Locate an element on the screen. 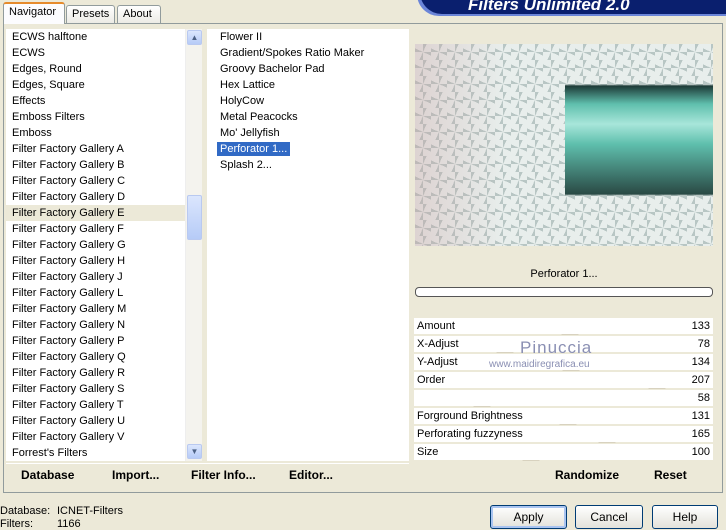 Image resolution: width=726 pixels, height=530 pixels. tab-about: About is located at coordinates (139, 14).